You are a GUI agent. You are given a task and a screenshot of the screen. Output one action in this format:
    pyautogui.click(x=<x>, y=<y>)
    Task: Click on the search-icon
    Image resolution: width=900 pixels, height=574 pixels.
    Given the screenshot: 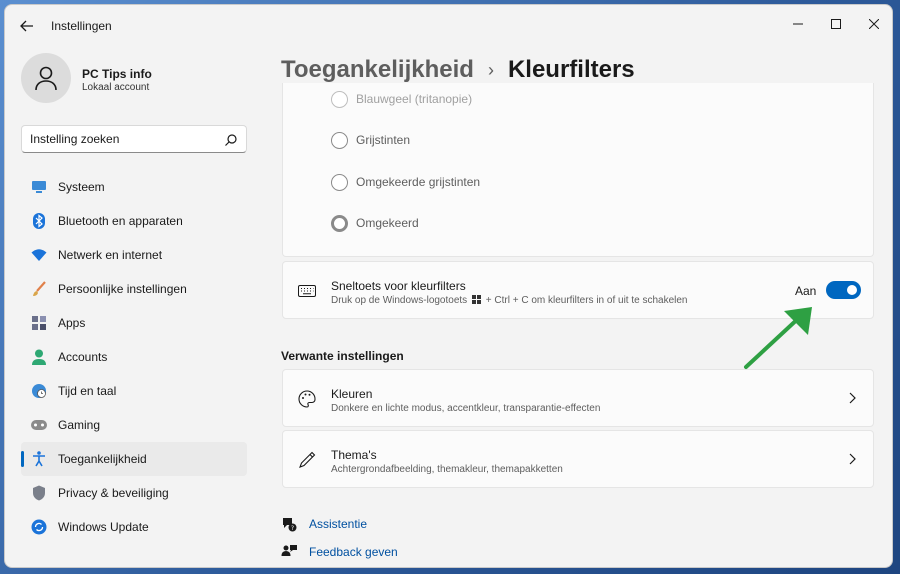 What is the action you would take?
    pyautogui.click(x=231, y=140)
    